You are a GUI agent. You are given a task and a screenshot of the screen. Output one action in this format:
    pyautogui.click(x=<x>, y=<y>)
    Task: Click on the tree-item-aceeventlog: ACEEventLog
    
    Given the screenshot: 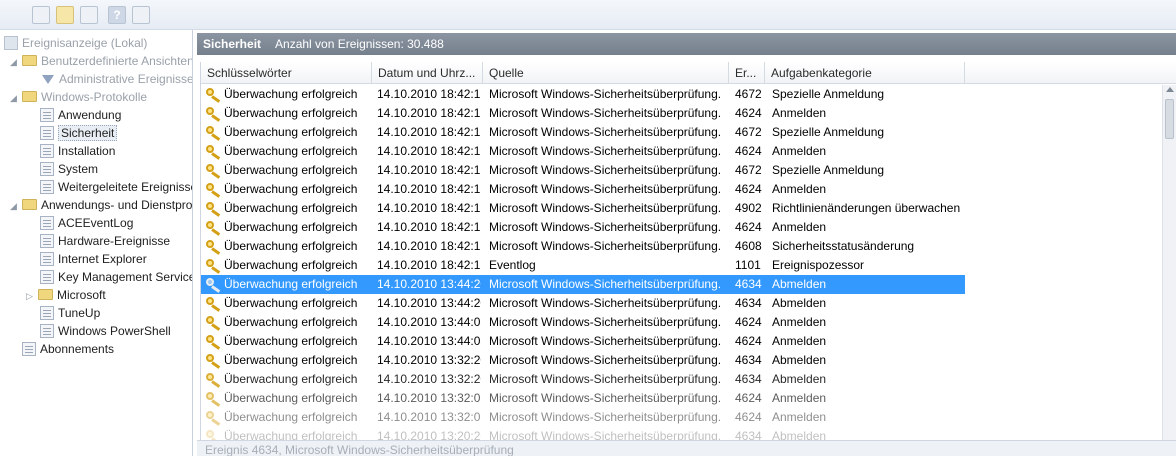 What is the action you would take?
    pyautogui.click(x=86, y=223)
    